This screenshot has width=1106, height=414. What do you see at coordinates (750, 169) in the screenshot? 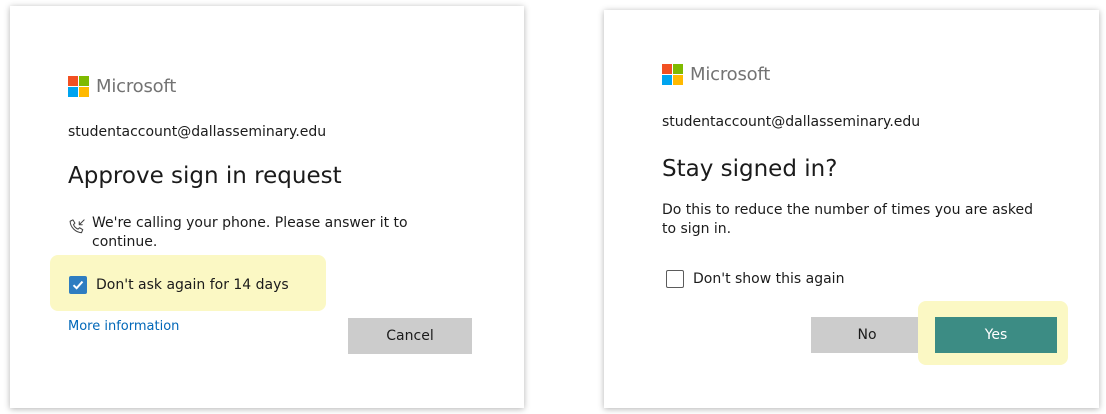
I see `page-title: Stay signed in?` at bounding box center [750, 169].